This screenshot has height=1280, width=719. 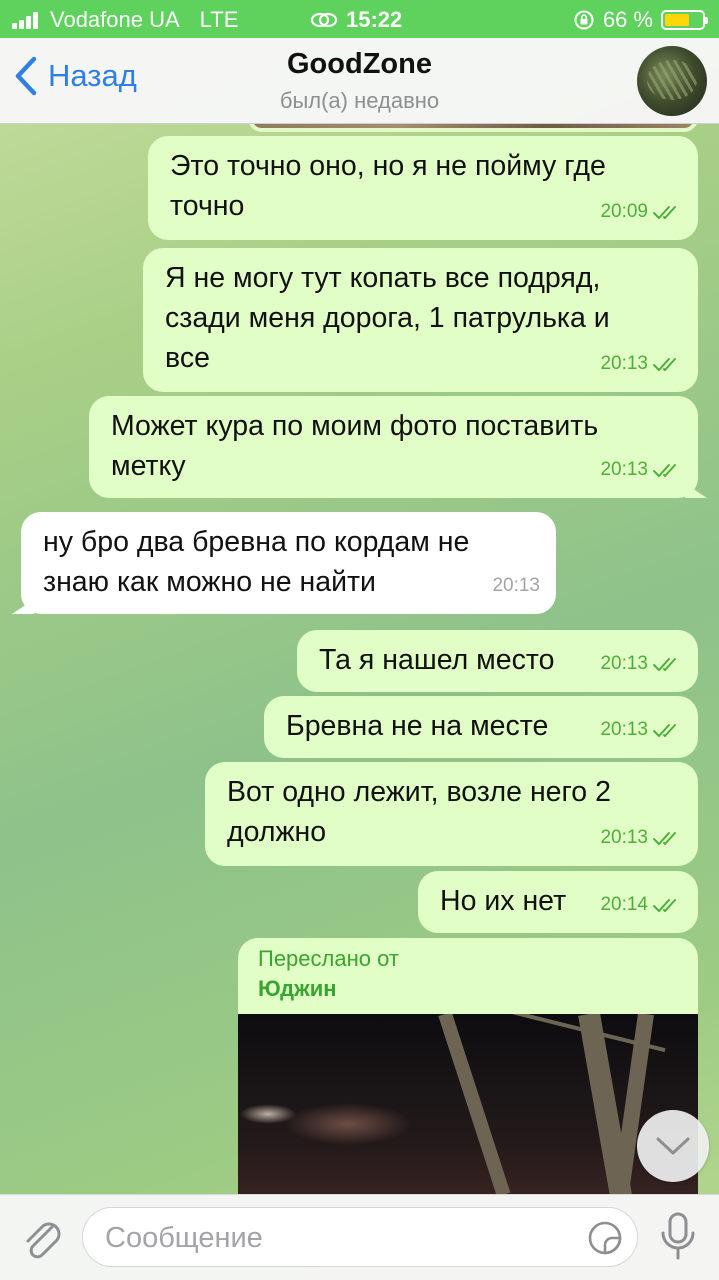 I want to click on message-text-line: Может кура по моим фото поставить, so click(x=355, y=426).